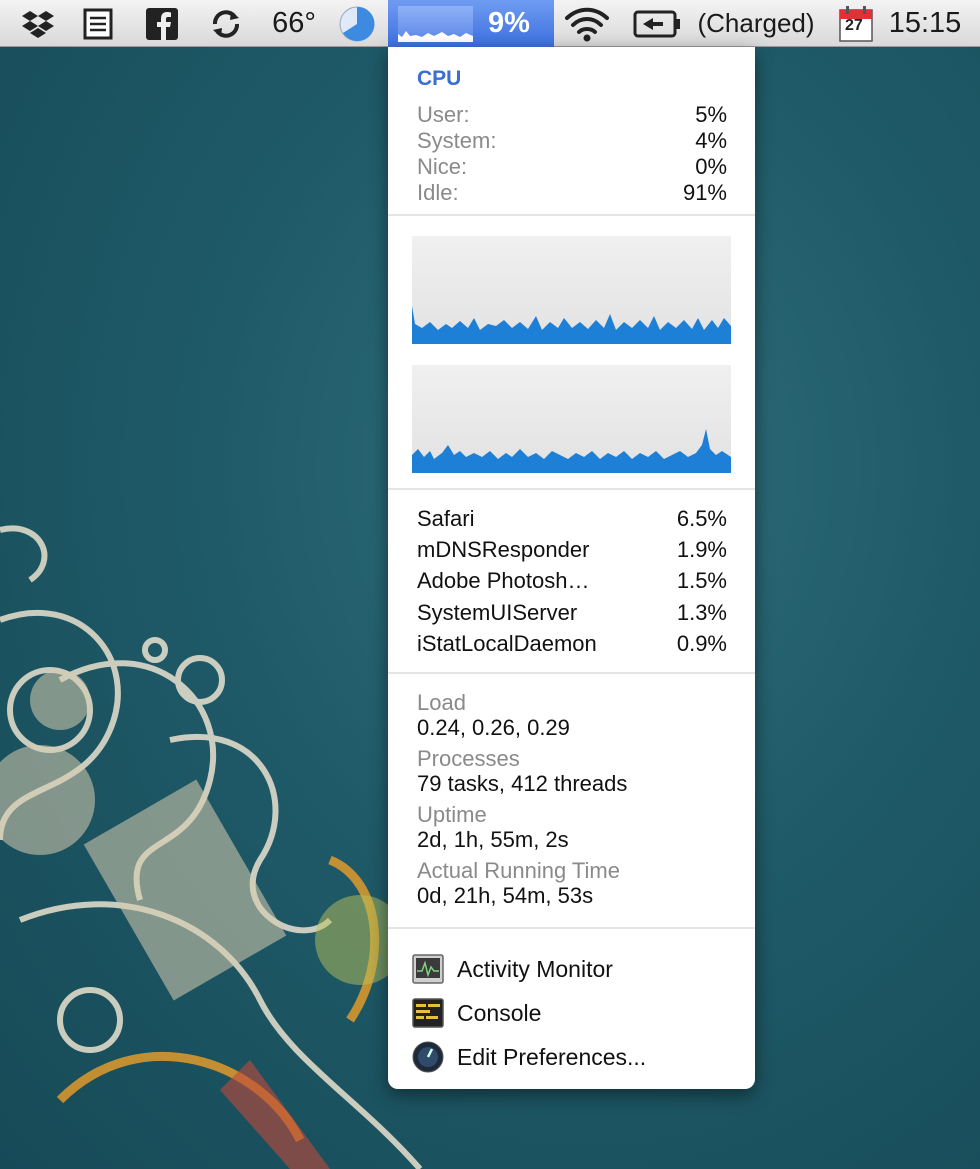  I want to click on menu-bar: 66° 9% (Charged) 27 15:15, so click(490, 23).